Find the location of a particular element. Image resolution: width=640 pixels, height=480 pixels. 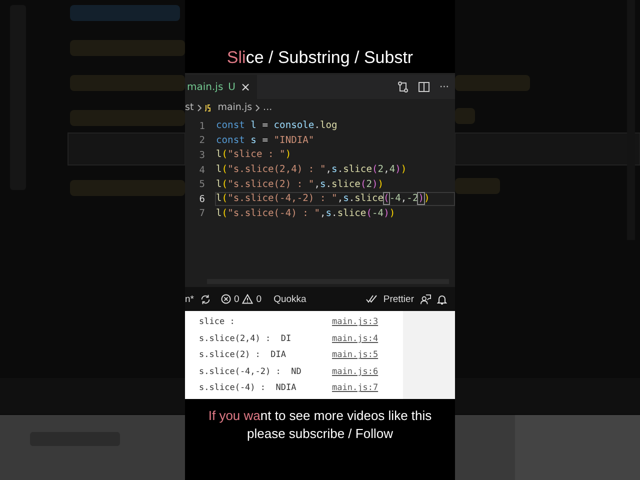

source-link: main.js:5 is located at coordinates (355, 355).